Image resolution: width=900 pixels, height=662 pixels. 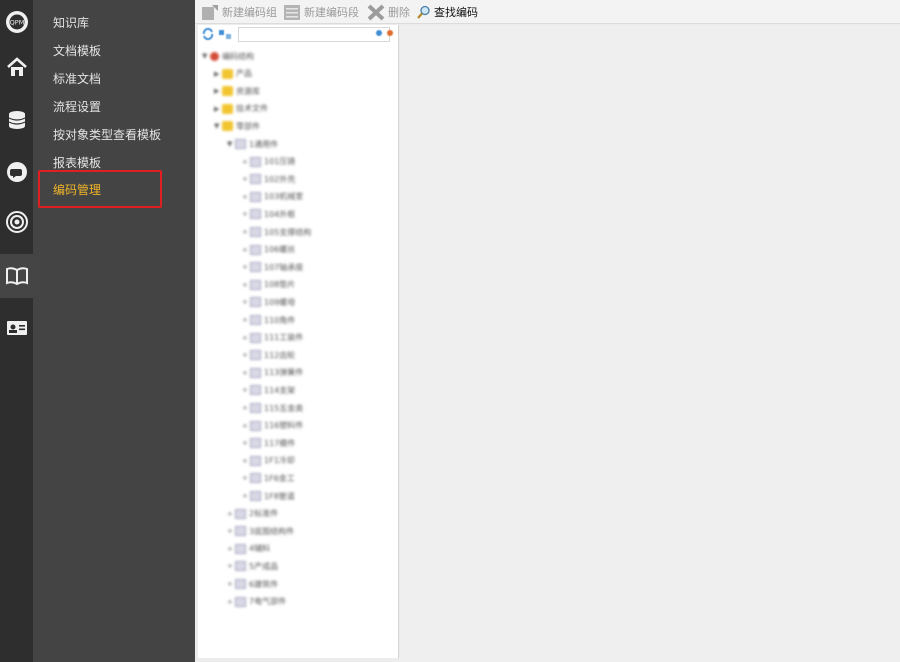 I want to click on tree-node: +4辅料, so click(x=248, y=549).